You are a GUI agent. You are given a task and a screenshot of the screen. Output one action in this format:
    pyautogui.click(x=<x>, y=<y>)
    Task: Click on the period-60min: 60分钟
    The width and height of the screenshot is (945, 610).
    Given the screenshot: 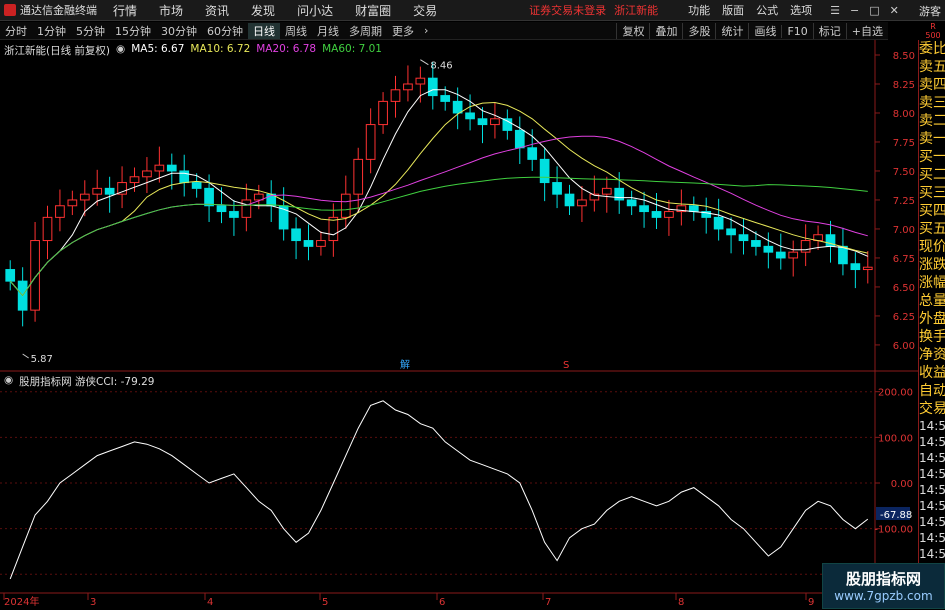 What is the action you would take?
    pyautogui.click(x=225, y=31)
    